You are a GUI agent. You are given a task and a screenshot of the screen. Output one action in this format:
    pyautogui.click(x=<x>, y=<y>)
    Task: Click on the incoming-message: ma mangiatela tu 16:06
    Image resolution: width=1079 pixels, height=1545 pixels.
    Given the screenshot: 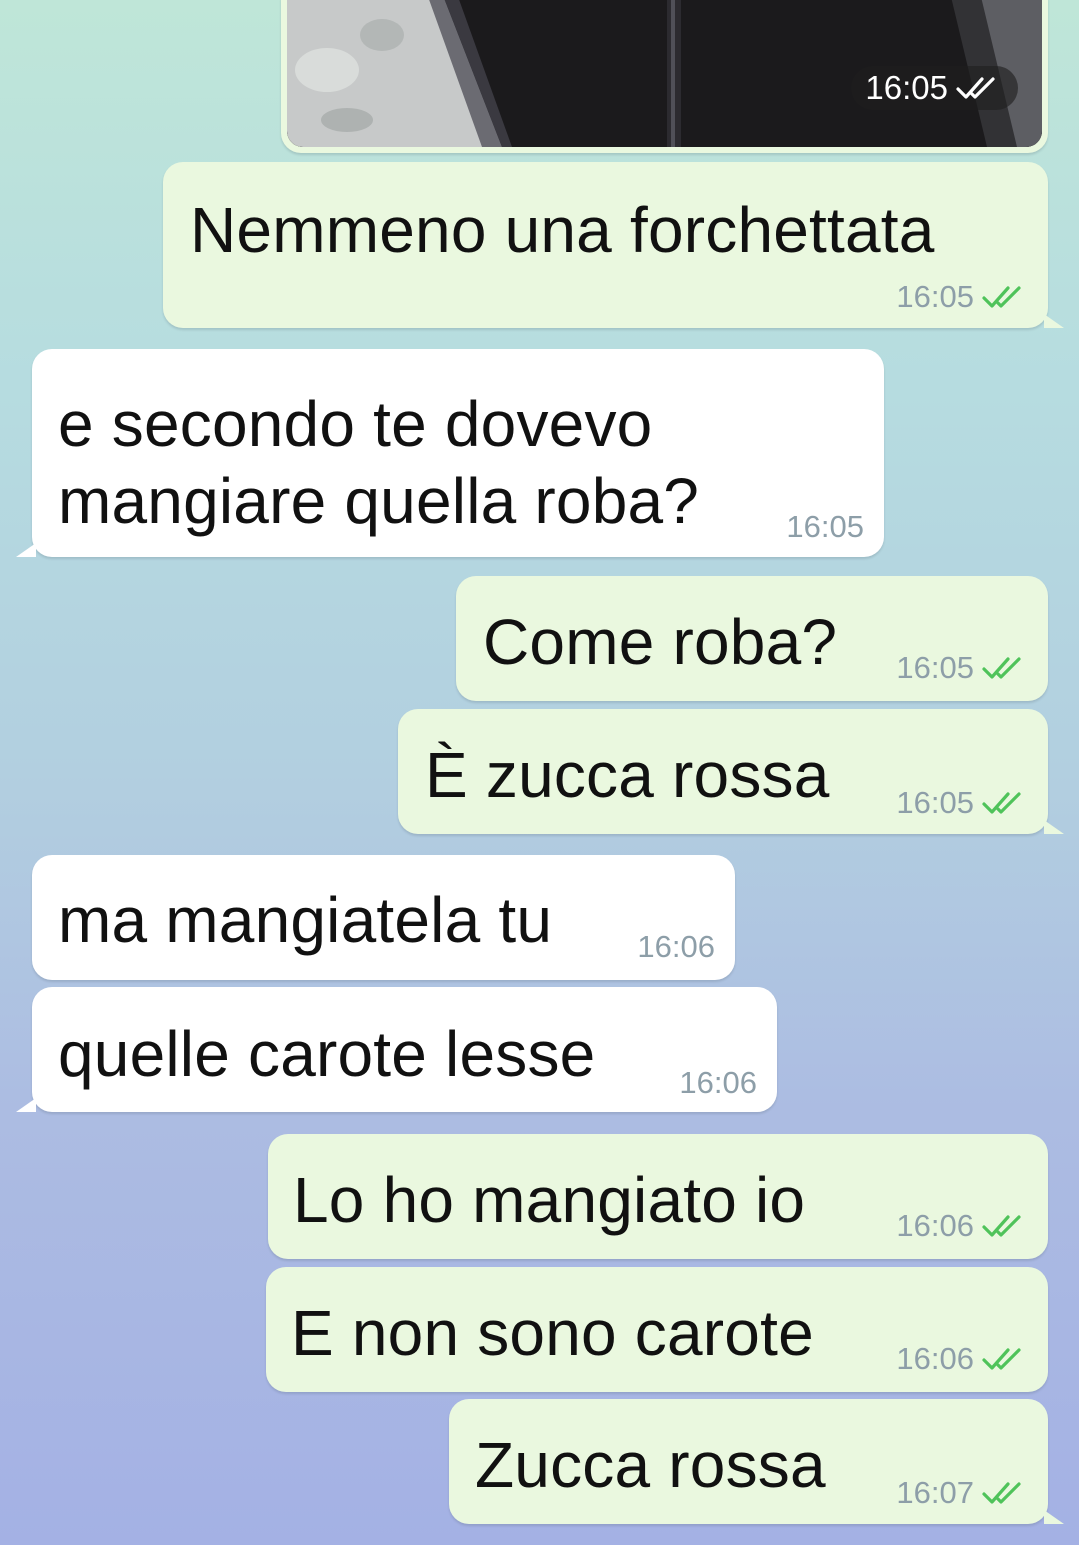 What is the action you would take?
    pyautogui.click(x=383, y=917)
    